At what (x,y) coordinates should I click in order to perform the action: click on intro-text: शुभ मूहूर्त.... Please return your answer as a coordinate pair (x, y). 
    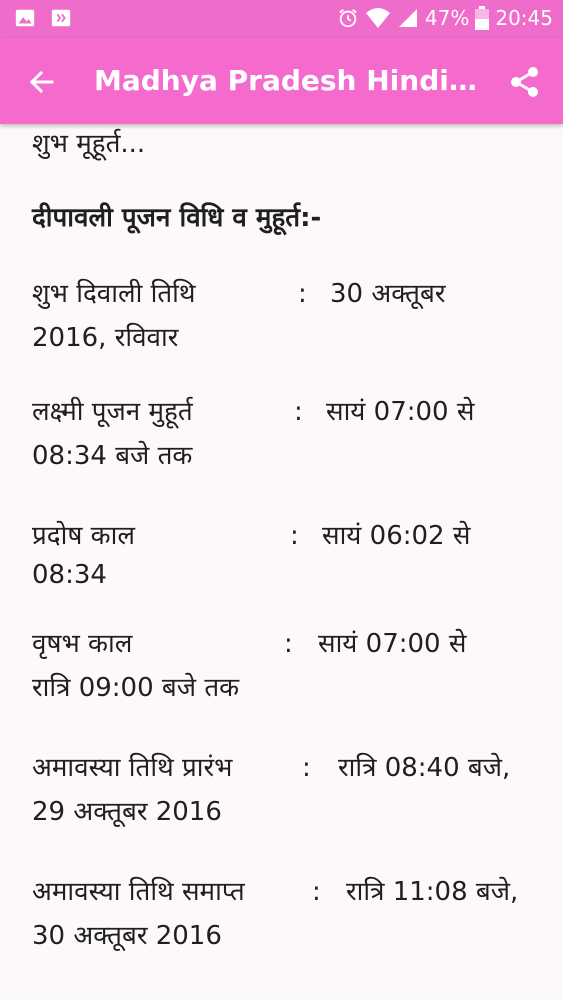
    Looking at the image, I should click on (89, 144).